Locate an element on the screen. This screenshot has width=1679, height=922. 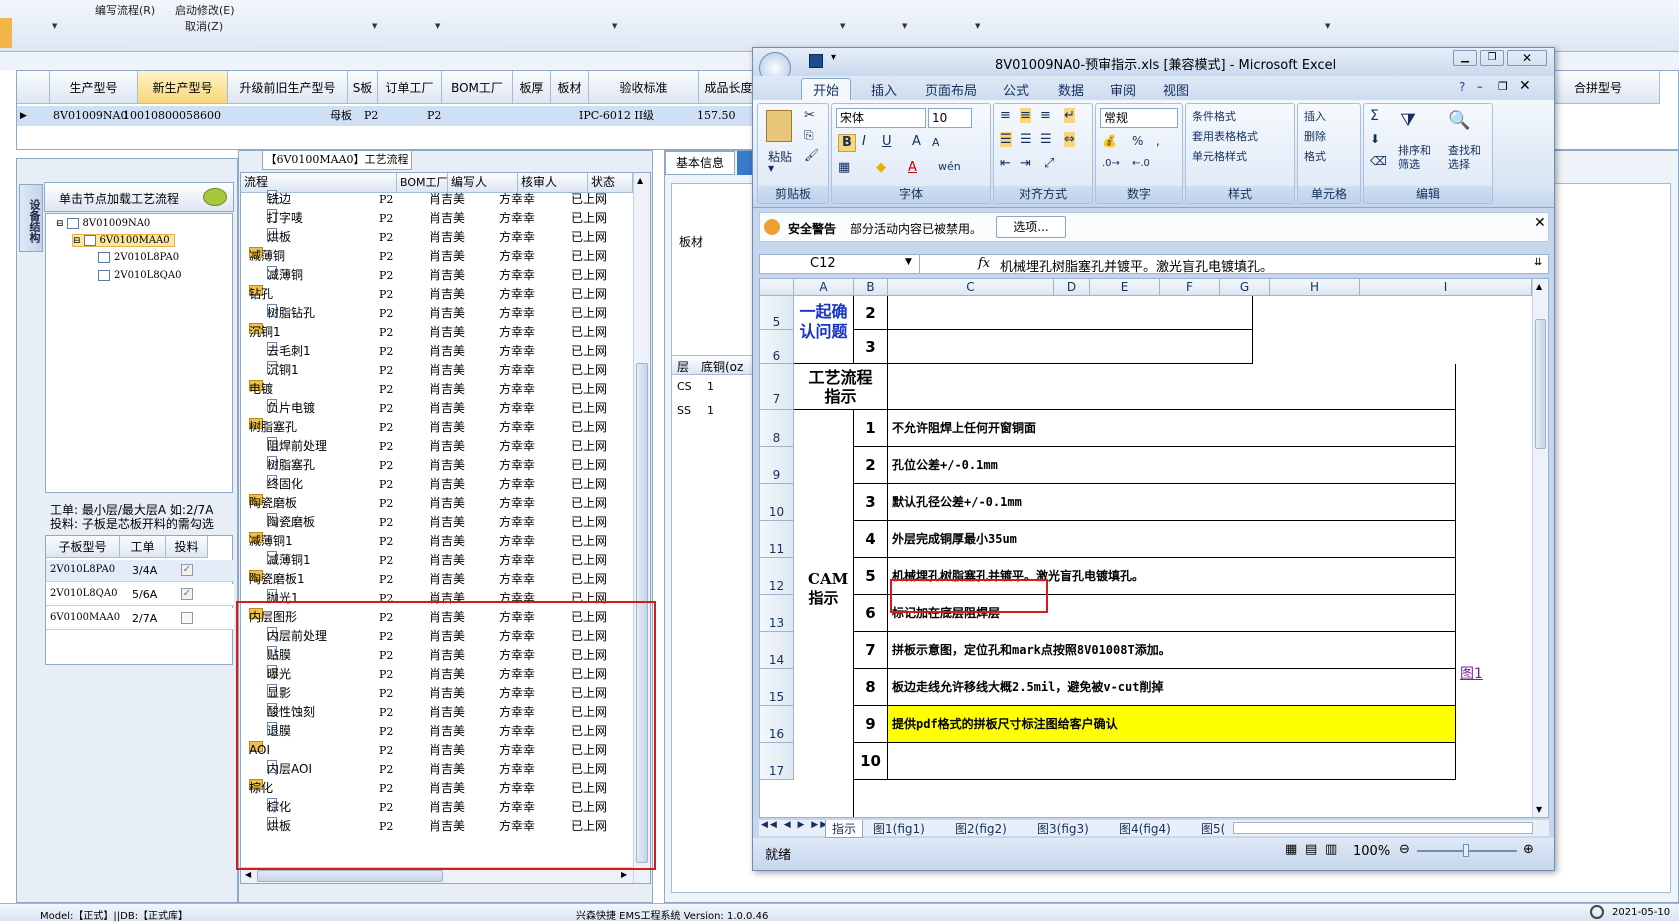
format-painter-icon: 🖌 is located at coordinates (811, 155).